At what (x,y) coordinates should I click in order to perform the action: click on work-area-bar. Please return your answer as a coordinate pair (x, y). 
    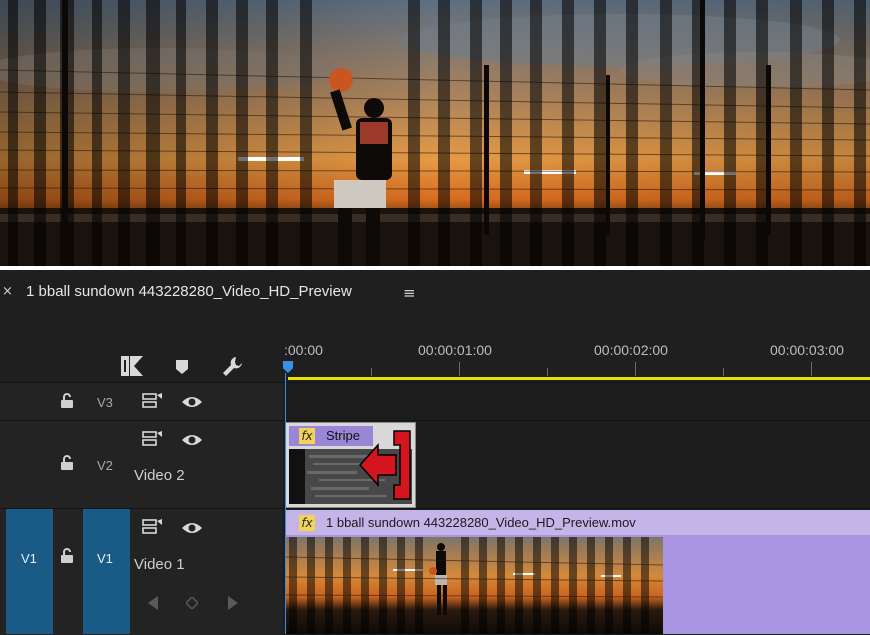
    Looking at the image, I should click on (579, 378).